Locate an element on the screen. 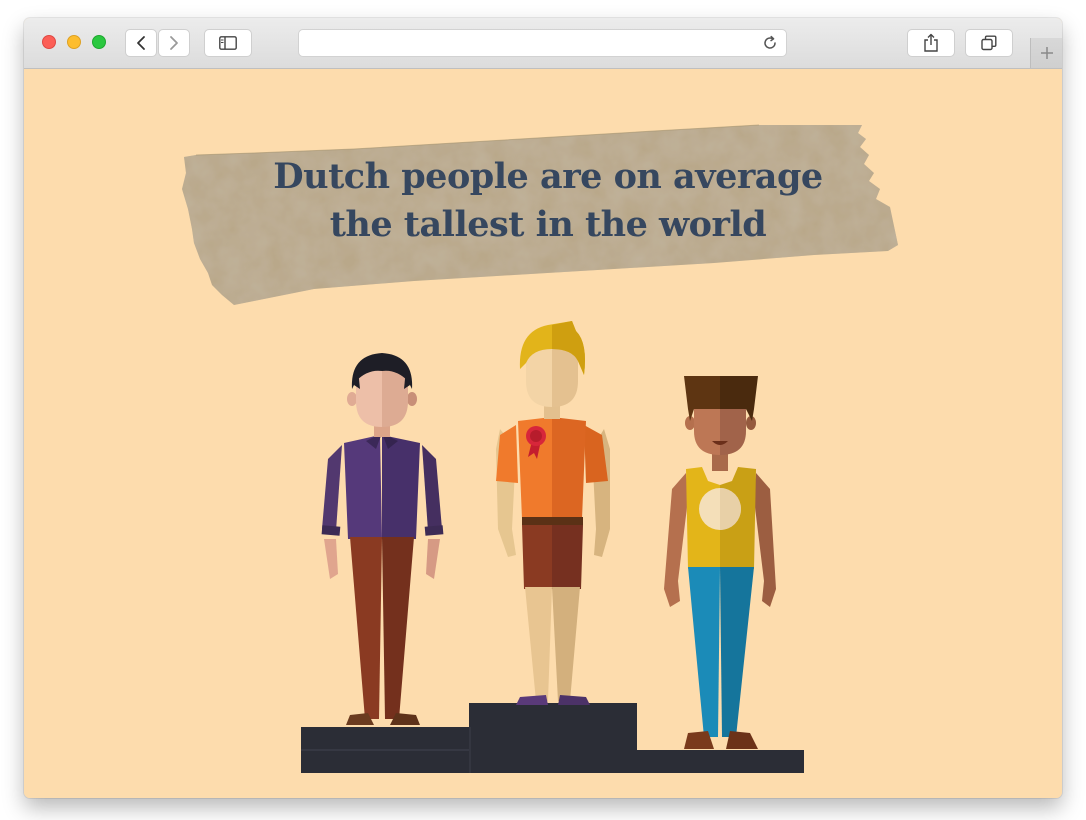 The width and height of the screenshot is (1086, 820). close-window-button is located at coordinates (49, 42).